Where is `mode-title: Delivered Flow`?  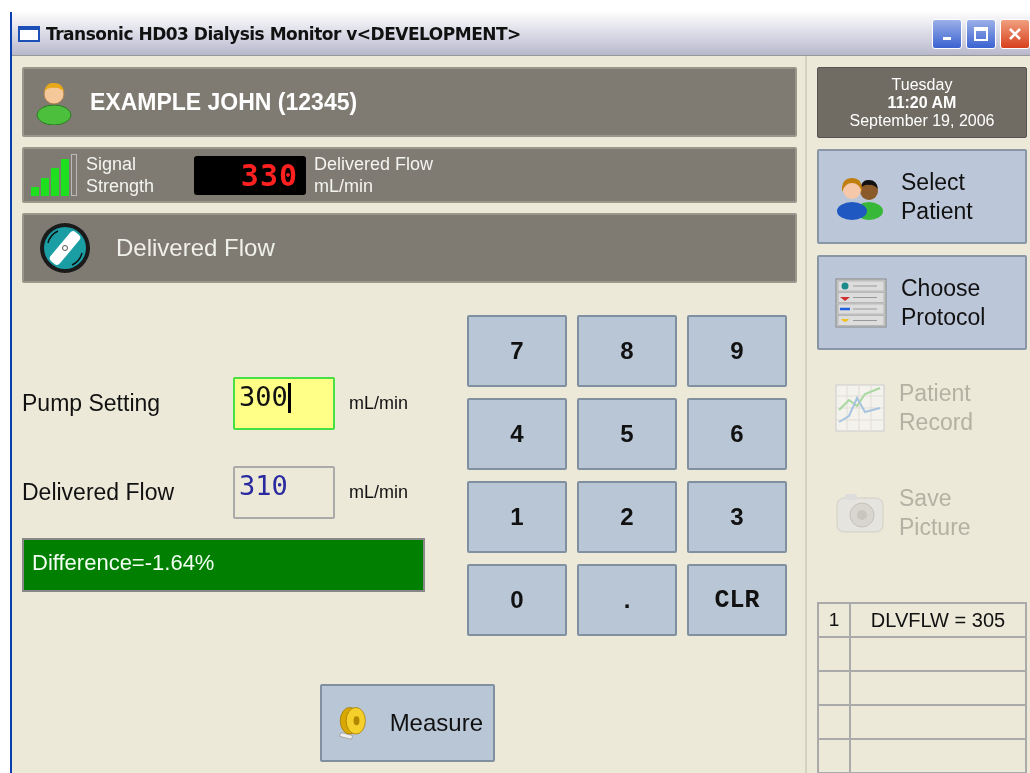 mode-title: Delivered Flow is located at coordinates (195, 248).